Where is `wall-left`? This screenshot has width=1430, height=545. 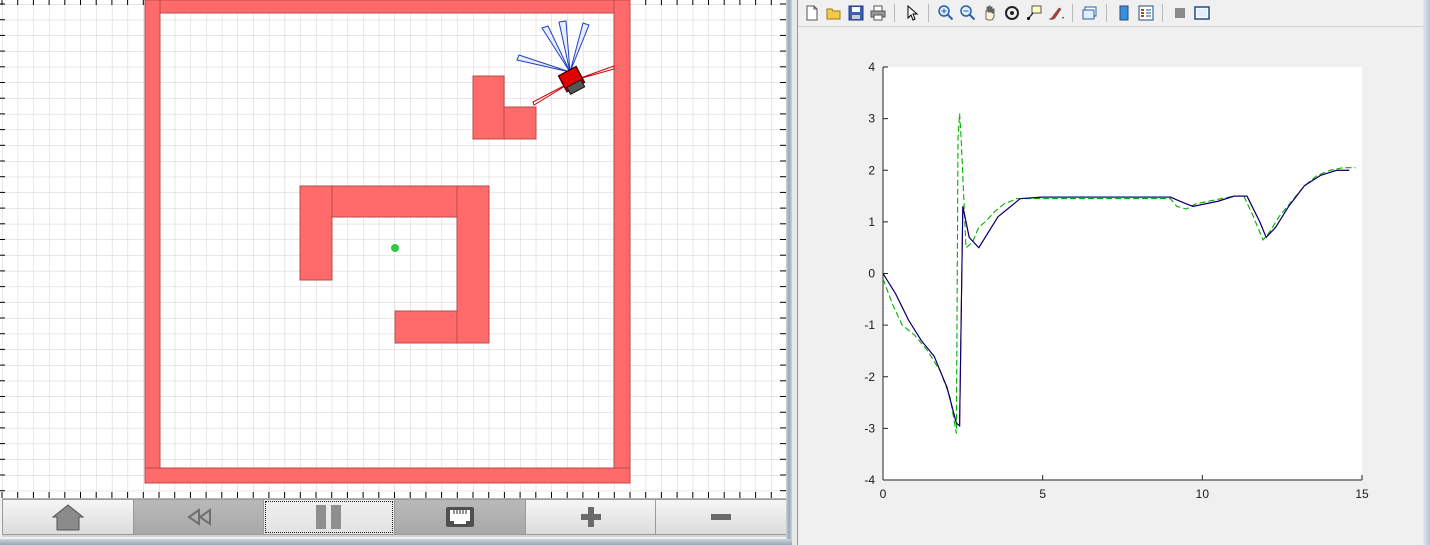
wall-left is located at coordinates (152, 242).